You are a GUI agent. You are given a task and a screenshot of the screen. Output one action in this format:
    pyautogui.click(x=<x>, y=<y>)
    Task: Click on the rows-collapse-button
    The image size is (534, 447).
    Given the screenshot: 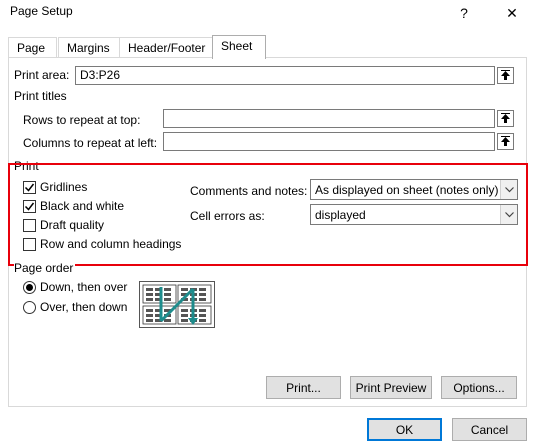 What is the action you would take?
    pyautogui.click(x=505, y=118)
    